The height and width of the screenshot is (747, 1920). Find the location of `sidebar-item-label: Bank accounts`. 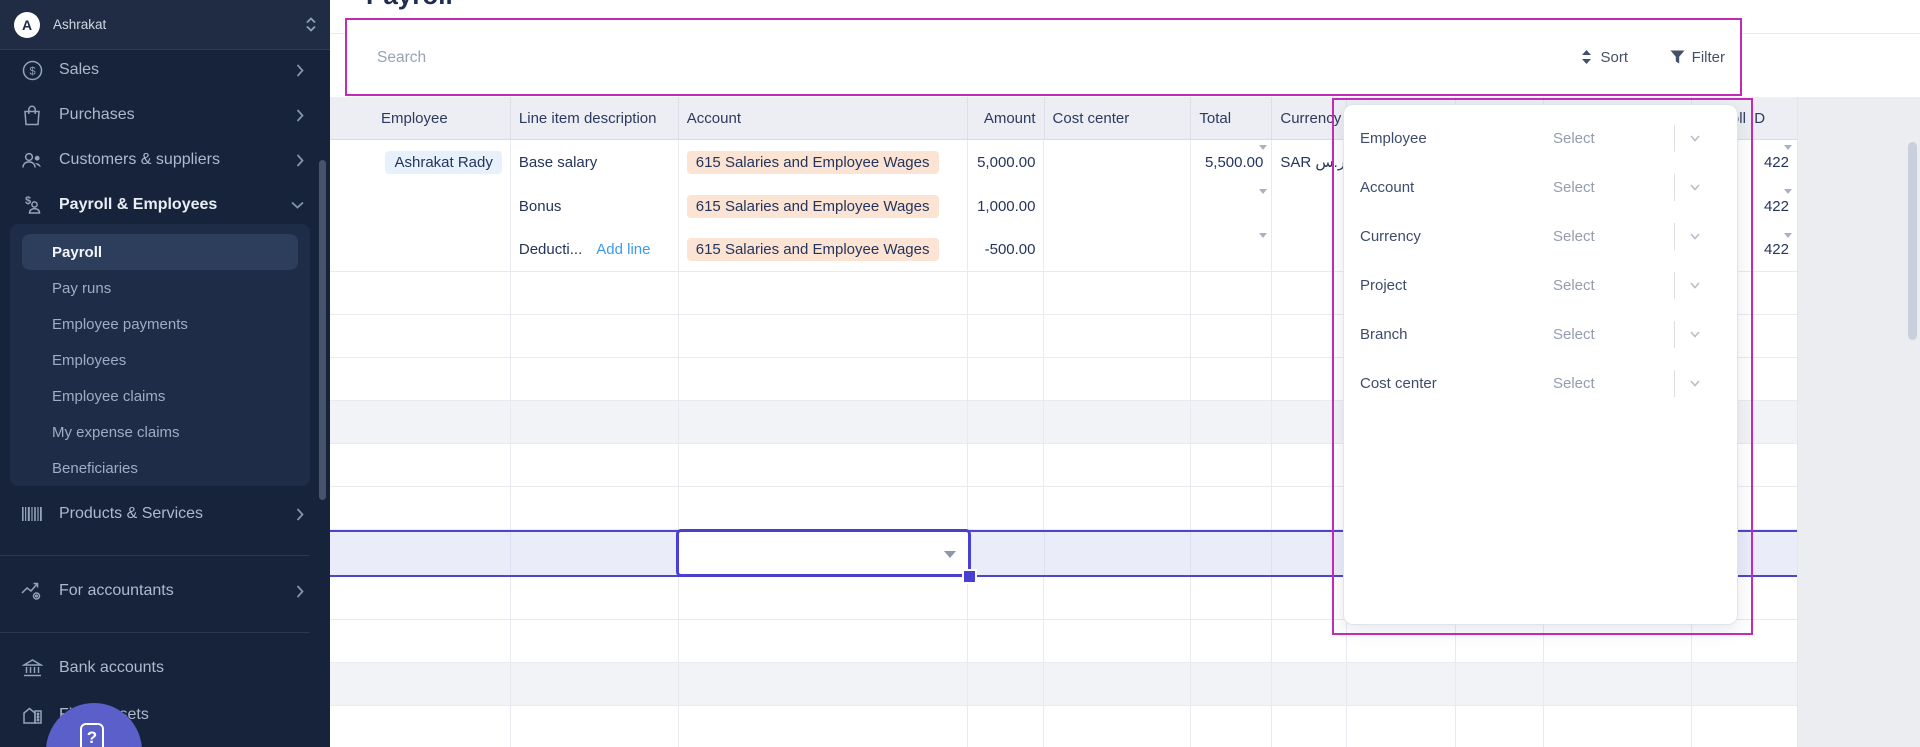

sidebar-item-label: Bank accounts is located at coordinates (111, 667).